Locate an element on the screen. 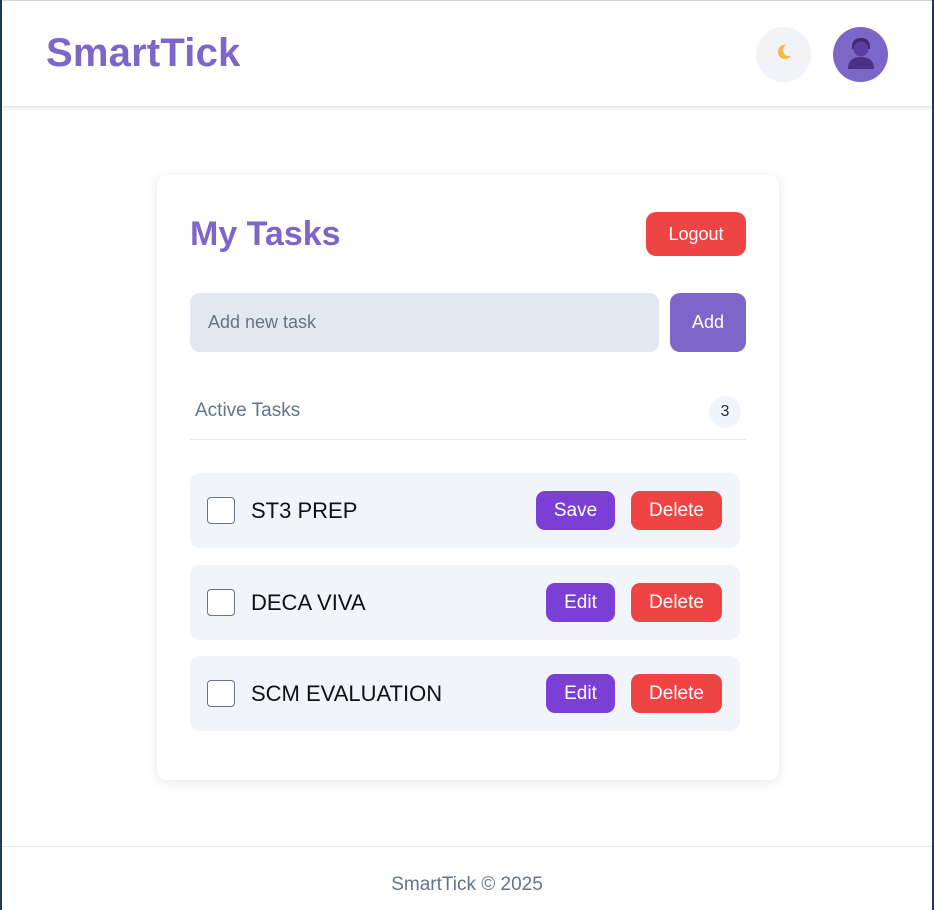 Image resolution: width=934 pixels, height=910 pixels. copyright-text: SmartTick © 2025 is located at coordinates (467, 884).